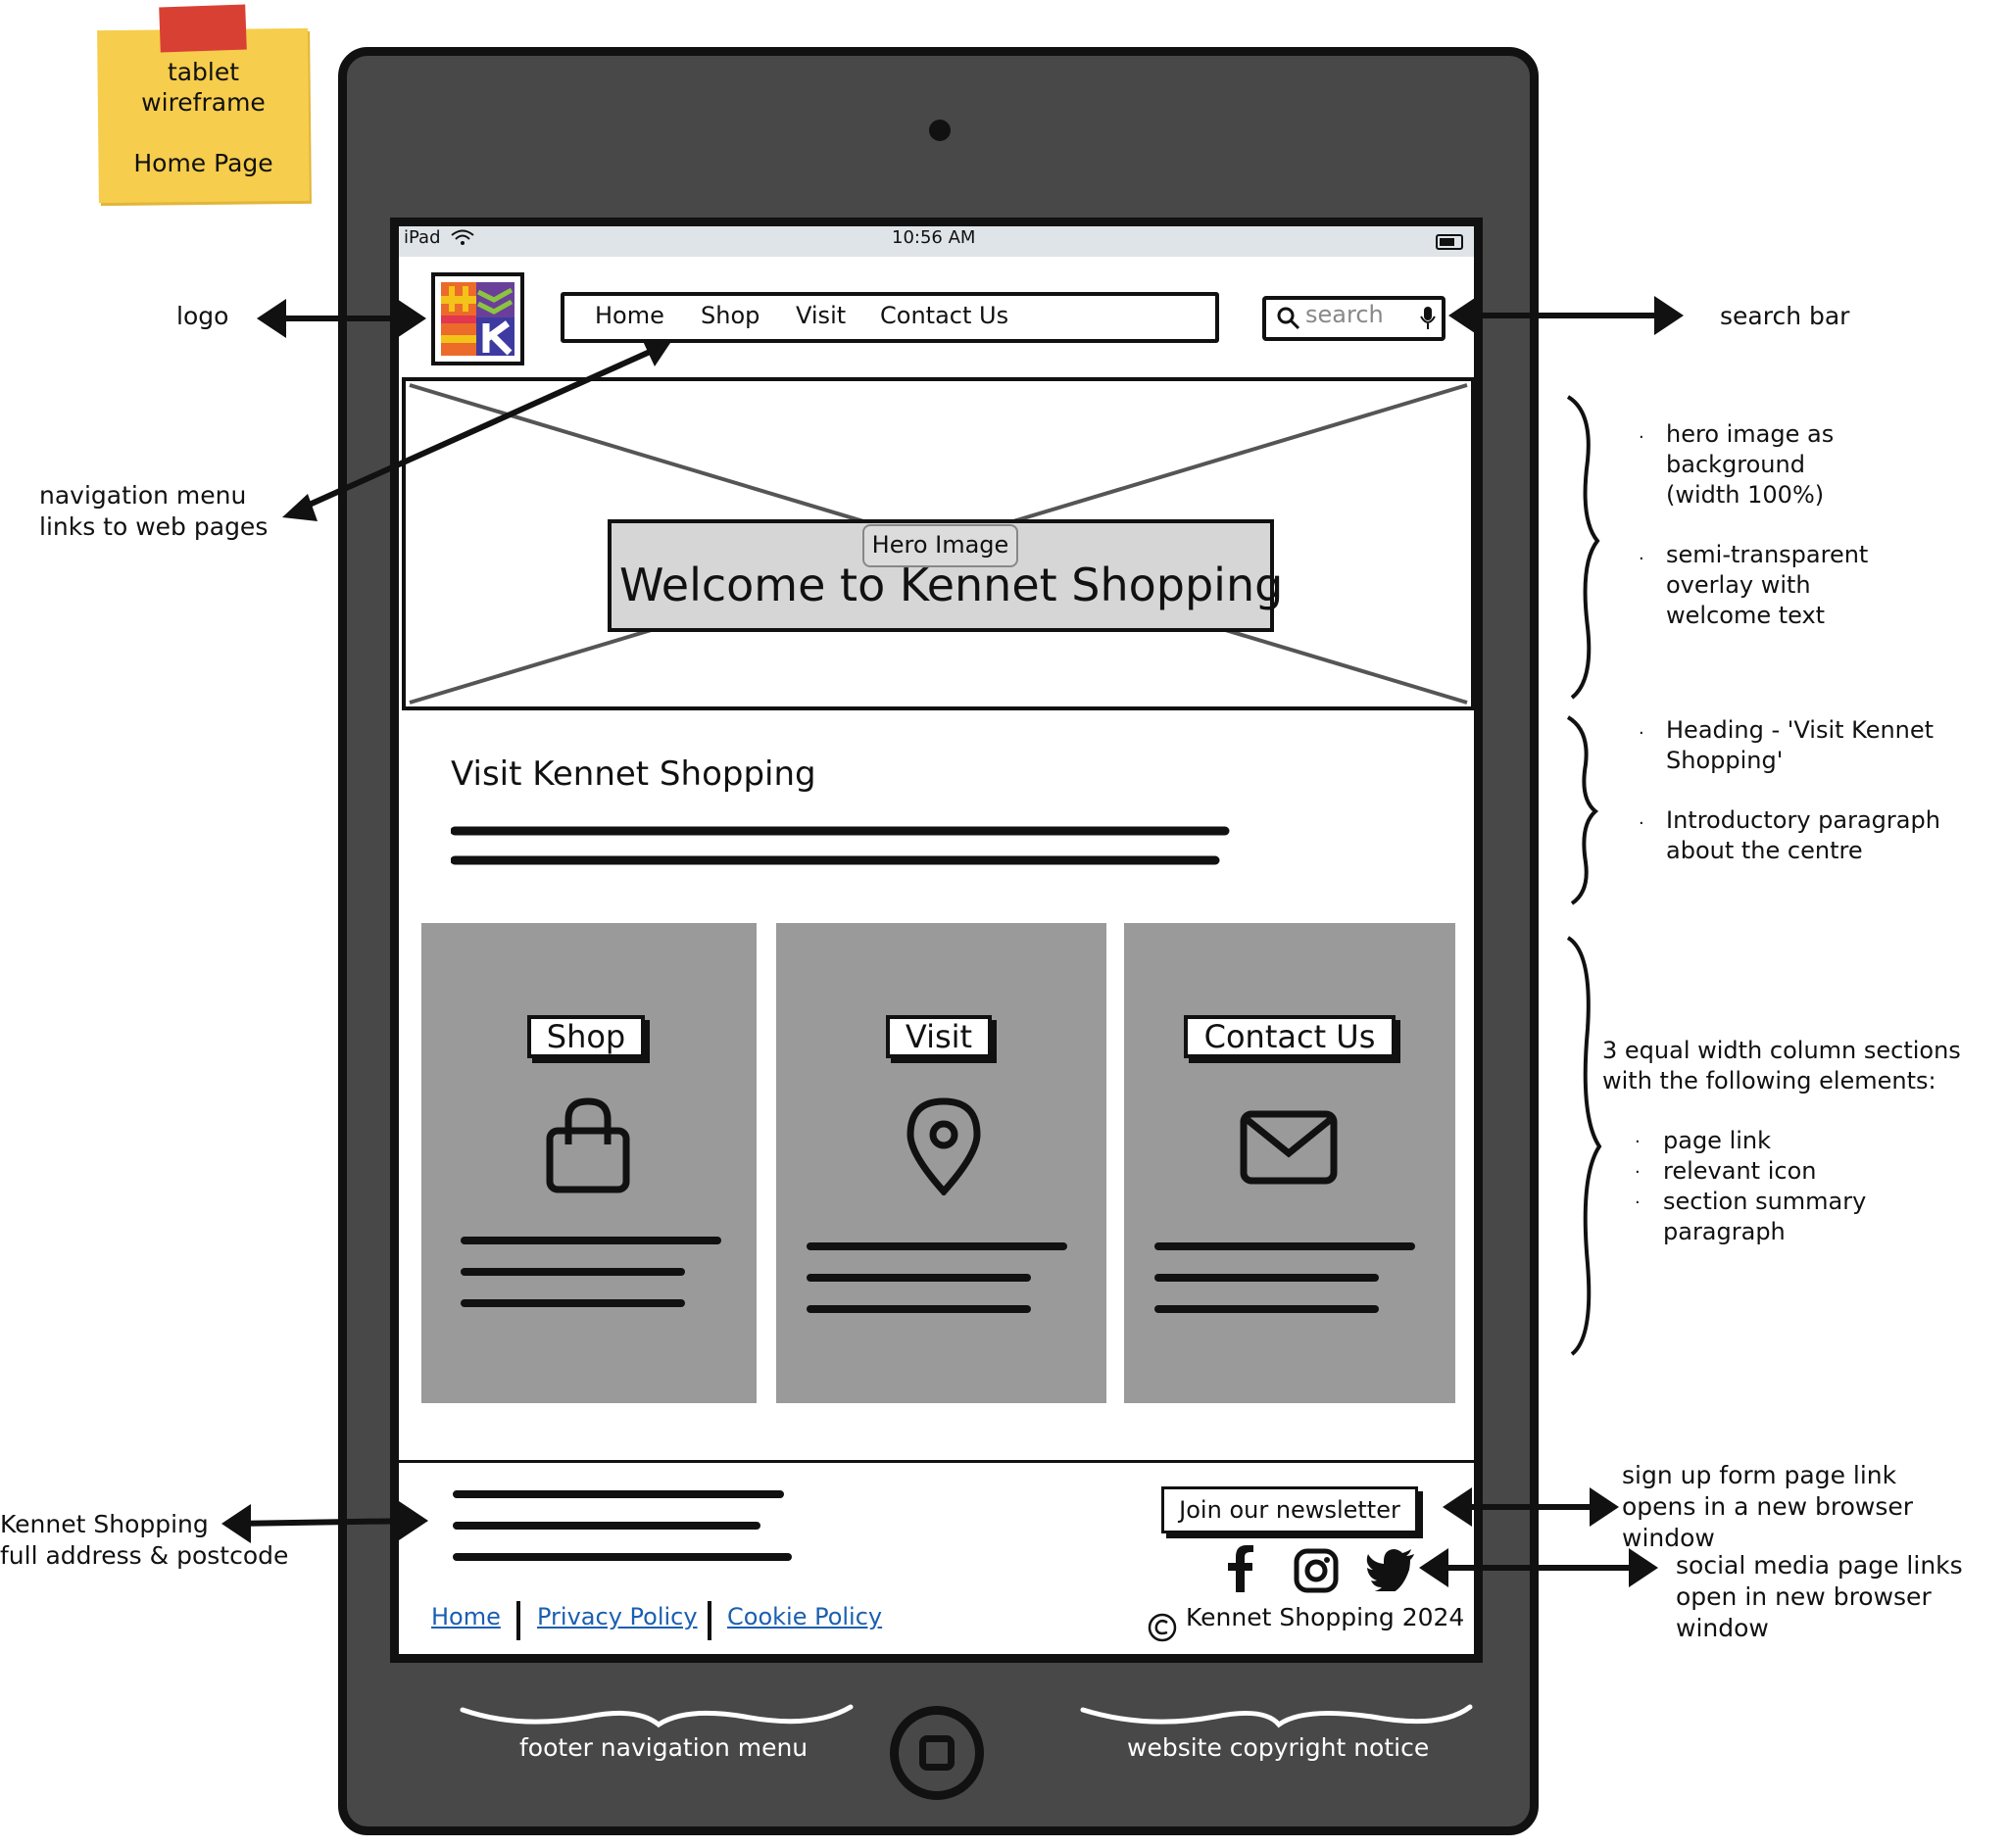 This screenshot has width=2009, height=1848. What do you see at coordinates (1717, 1140) in the screenshot?
I see `annotation-cols-line-3: page link` at bounding box center [1717, 1140].